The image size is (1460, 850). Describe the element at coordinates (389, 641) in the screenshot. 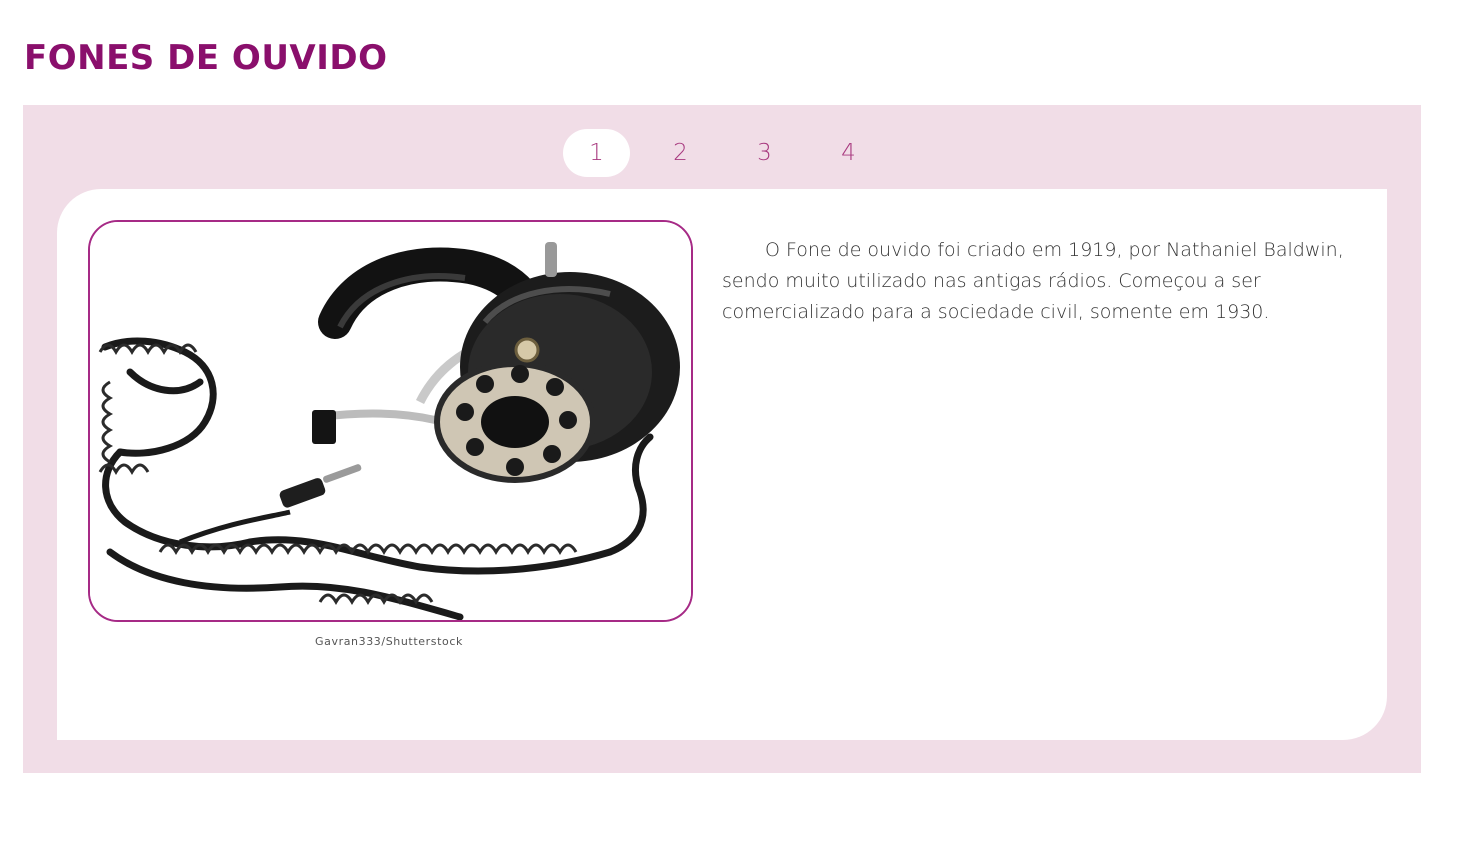

I see `photo-credit: Gavran333/Shutterstock` at that location.